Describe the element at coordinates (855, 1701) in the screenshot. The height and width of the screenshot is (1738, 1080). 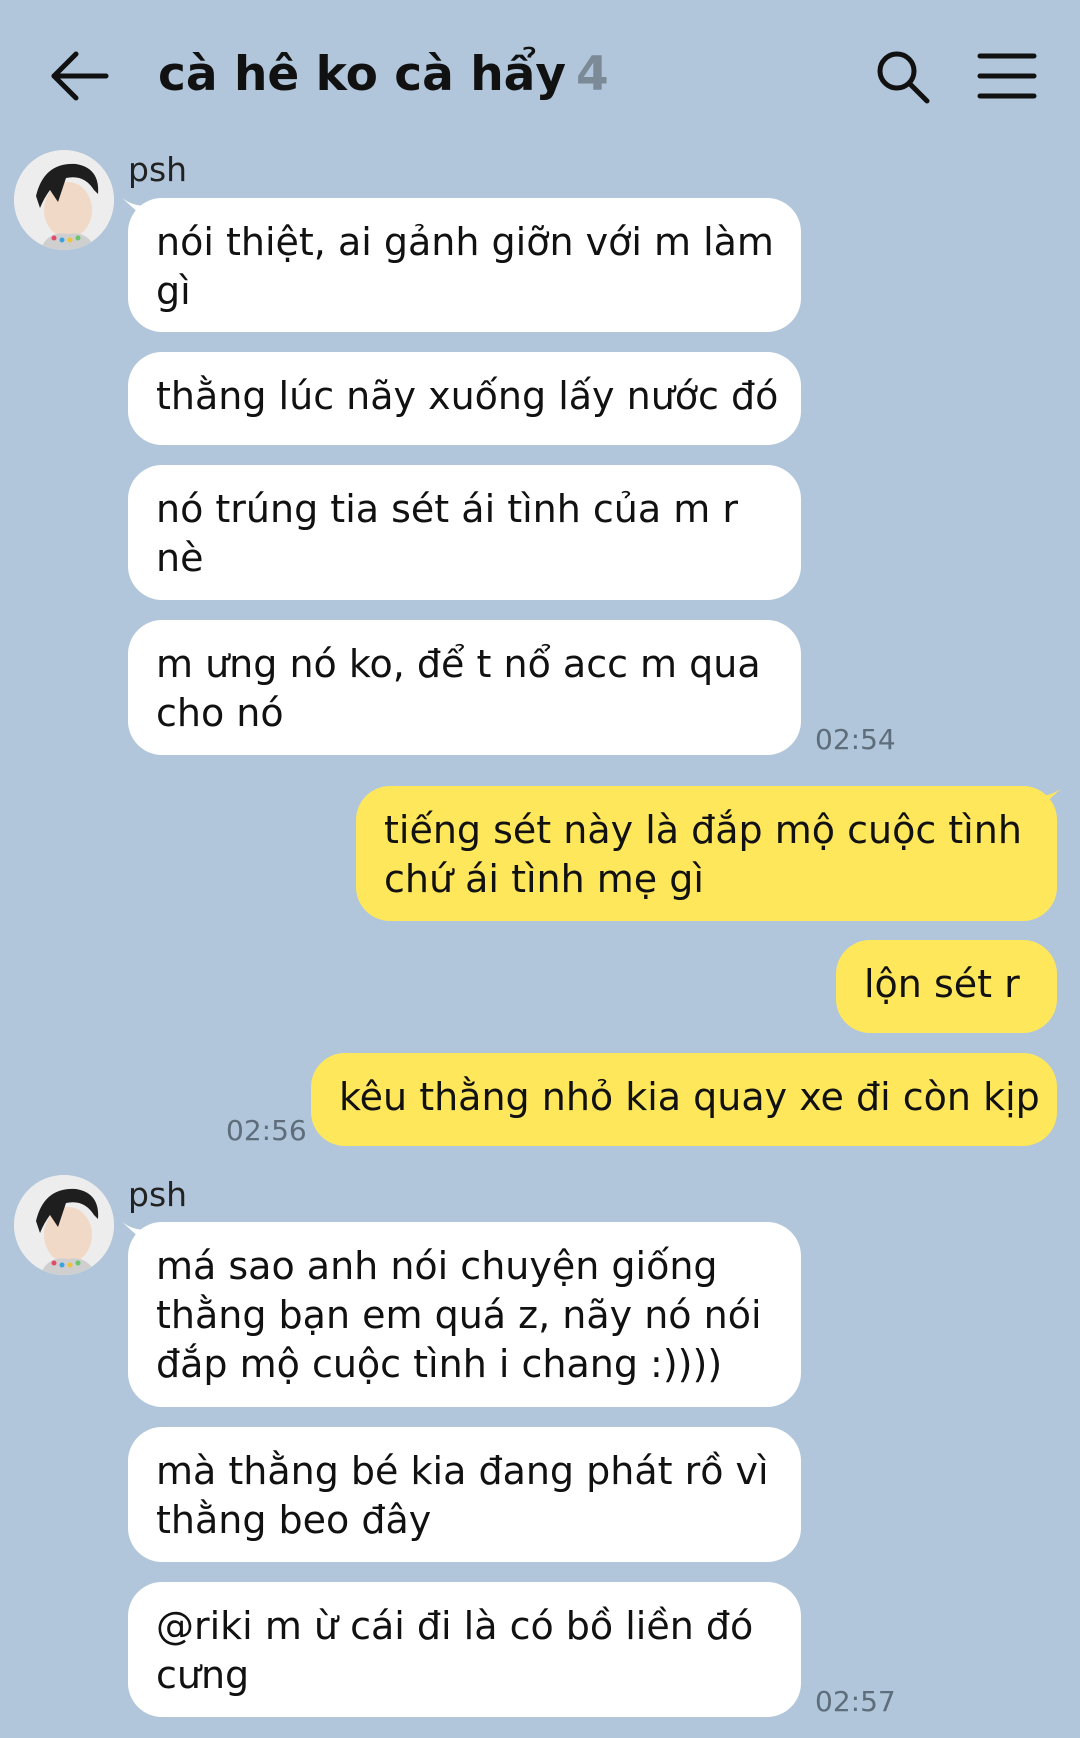
I see `timestamp: 02:57` at that location.